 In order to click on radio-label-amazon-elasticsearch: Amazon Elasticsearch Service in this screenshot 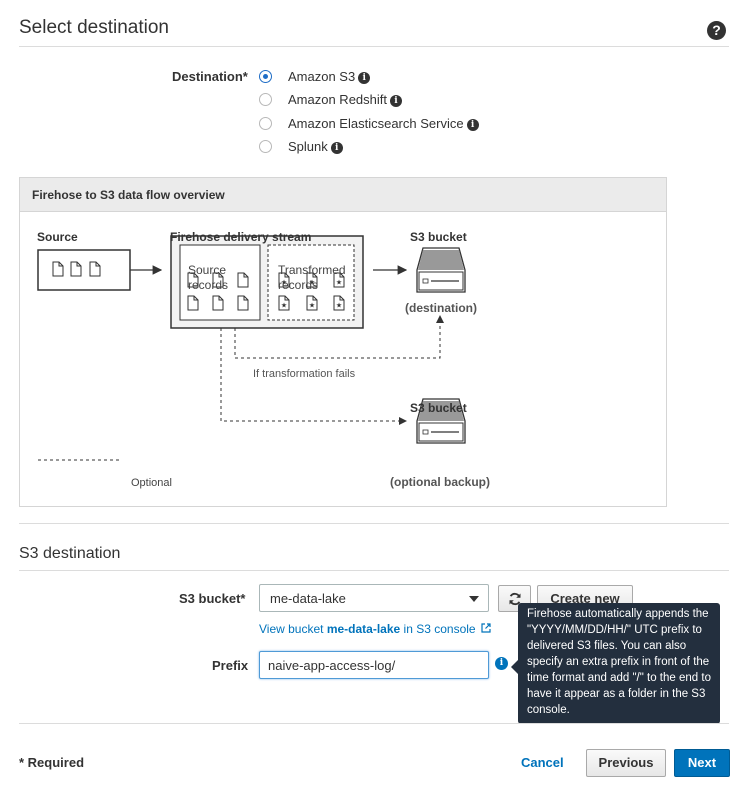, I will do `click(376, 123)`.